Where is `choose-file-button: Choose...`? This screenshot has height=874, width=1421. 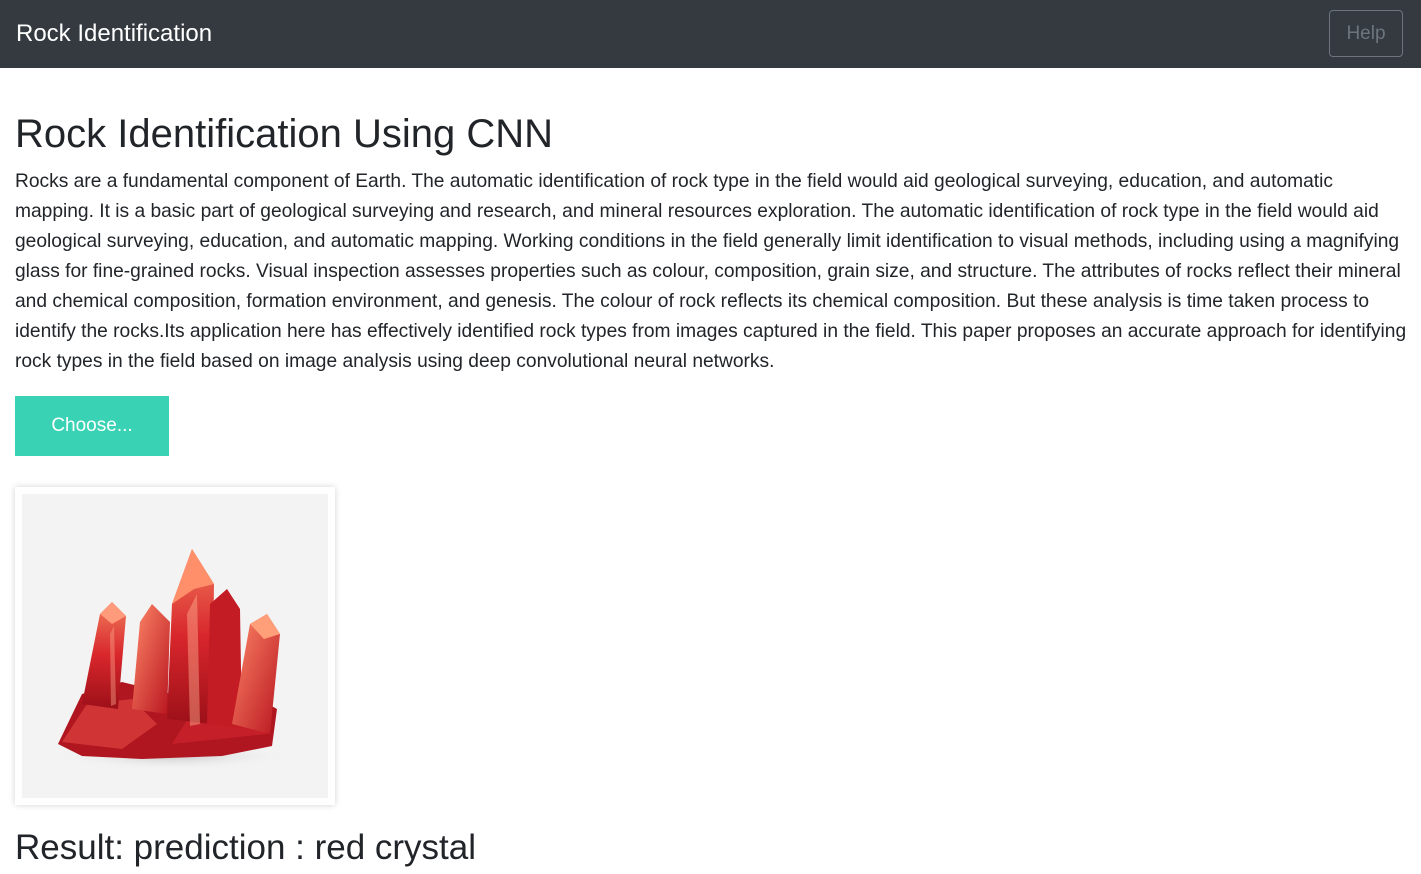 choose-file-button: Choose... is located at coordinates (92, 426).